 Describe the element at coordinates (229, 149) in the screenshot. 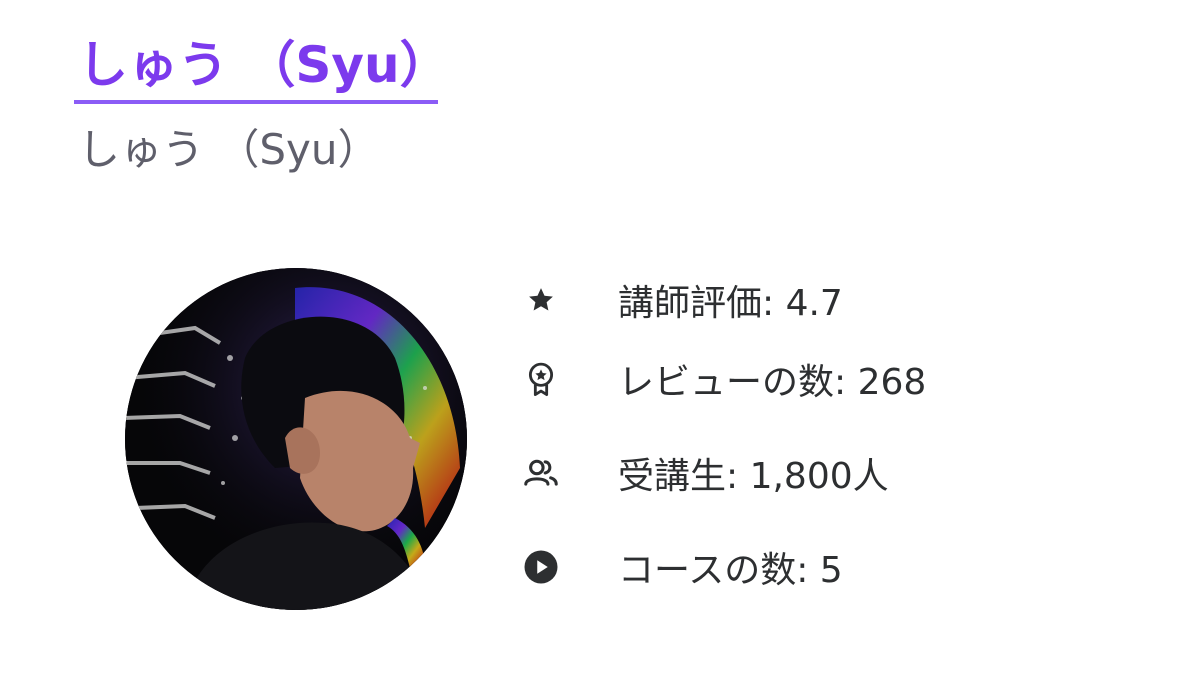

I see `instructor-subtitle: しゅう （Syu）` at that location.